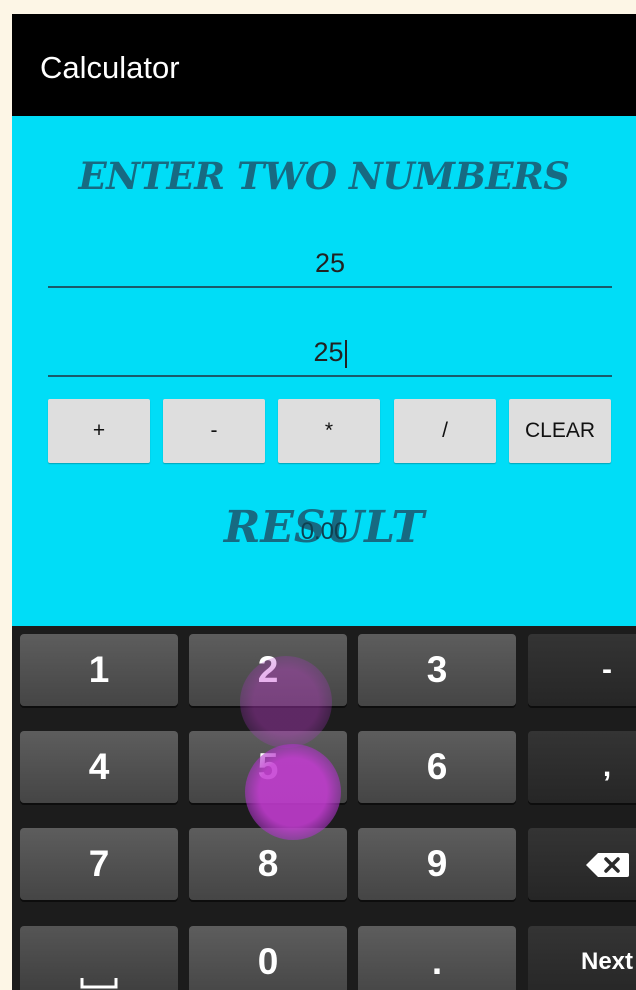 This screenshot has height=990, width=636. What do you see at coordinates (345, 353) in the screenshot?
I see `text-cursor` at bounding box center [345, 353].